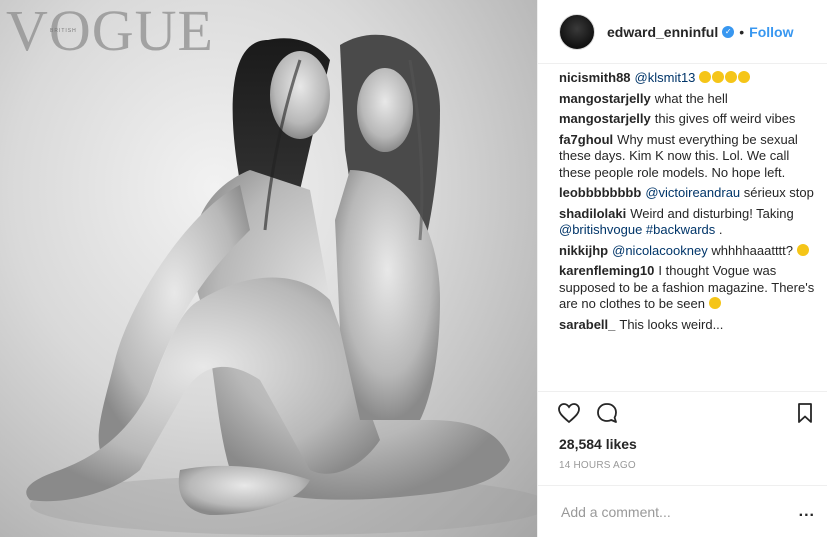  Describe the element at coordinates (728, 31) in the screenshot. I see `verified-badge-icon: ✓` at that location.